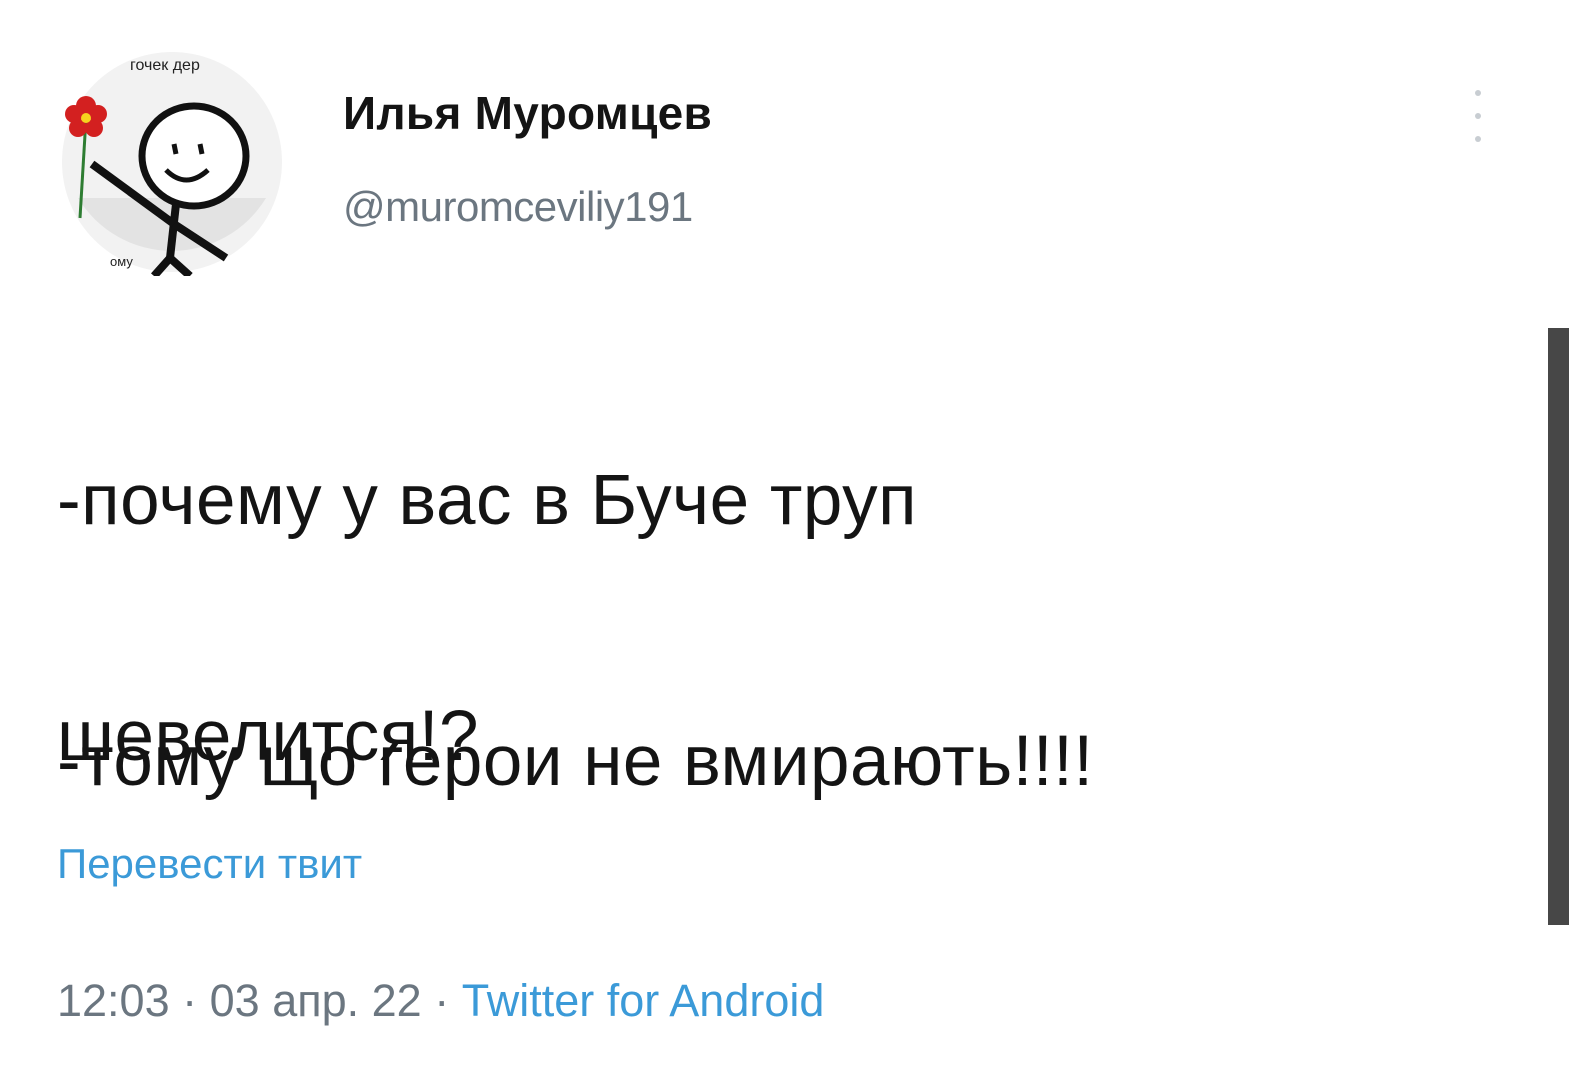  I want to click on tweet-time: 12:03, so click(113, 1000).